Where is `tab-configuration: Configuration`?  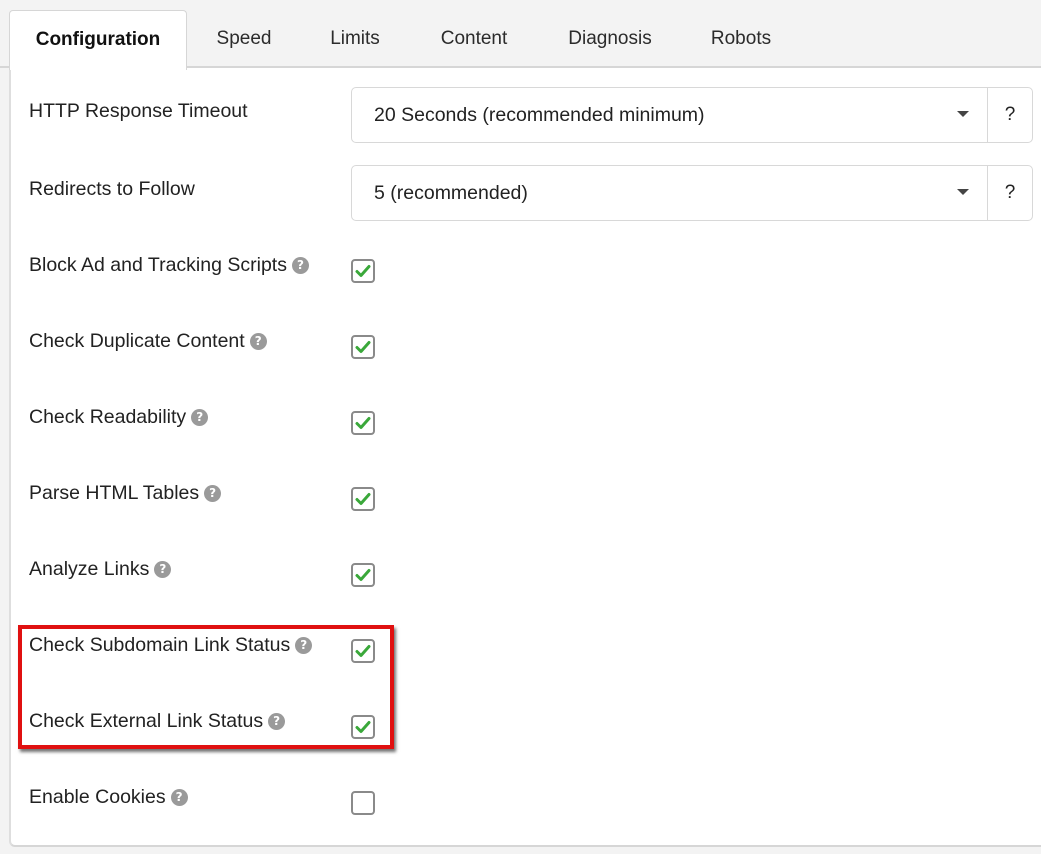 tab-configuration: Configuration is located at coordinates (98, 40).